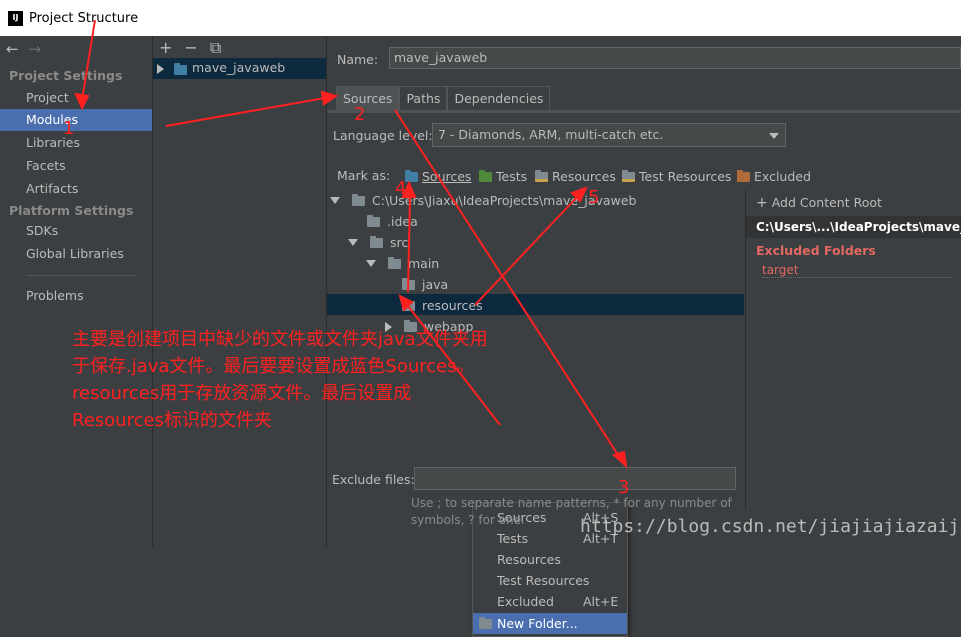 This screenshot has height=637, width=961. Describe the element at coordinates (594, 197) in the screenshot. I see `annotation-number-5: 5` at that location.